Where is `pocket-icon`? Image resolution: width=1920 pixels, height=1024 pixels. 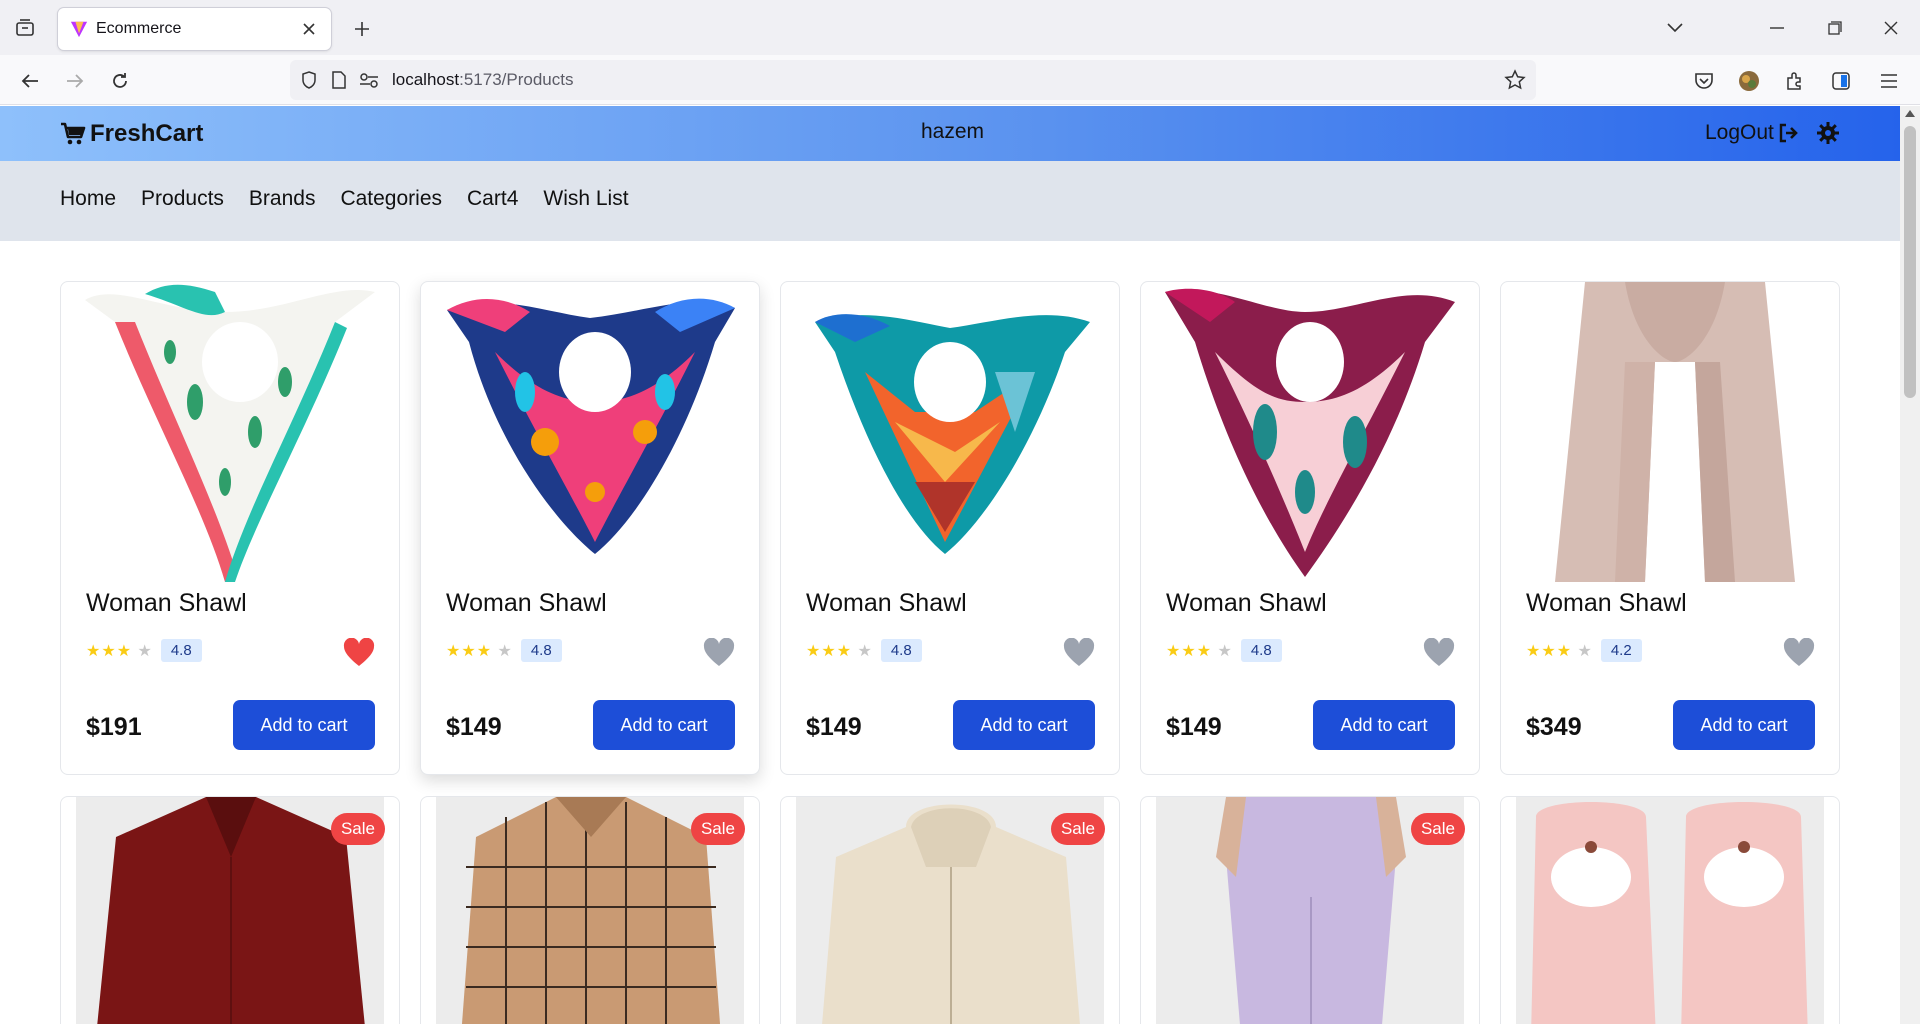
pocket-icon is located at coordinates (1704, 81).